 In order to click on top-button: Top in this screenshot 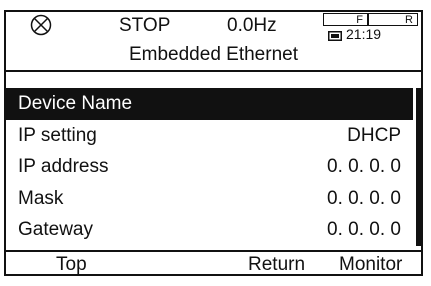, I will do `click(71, 265)`.